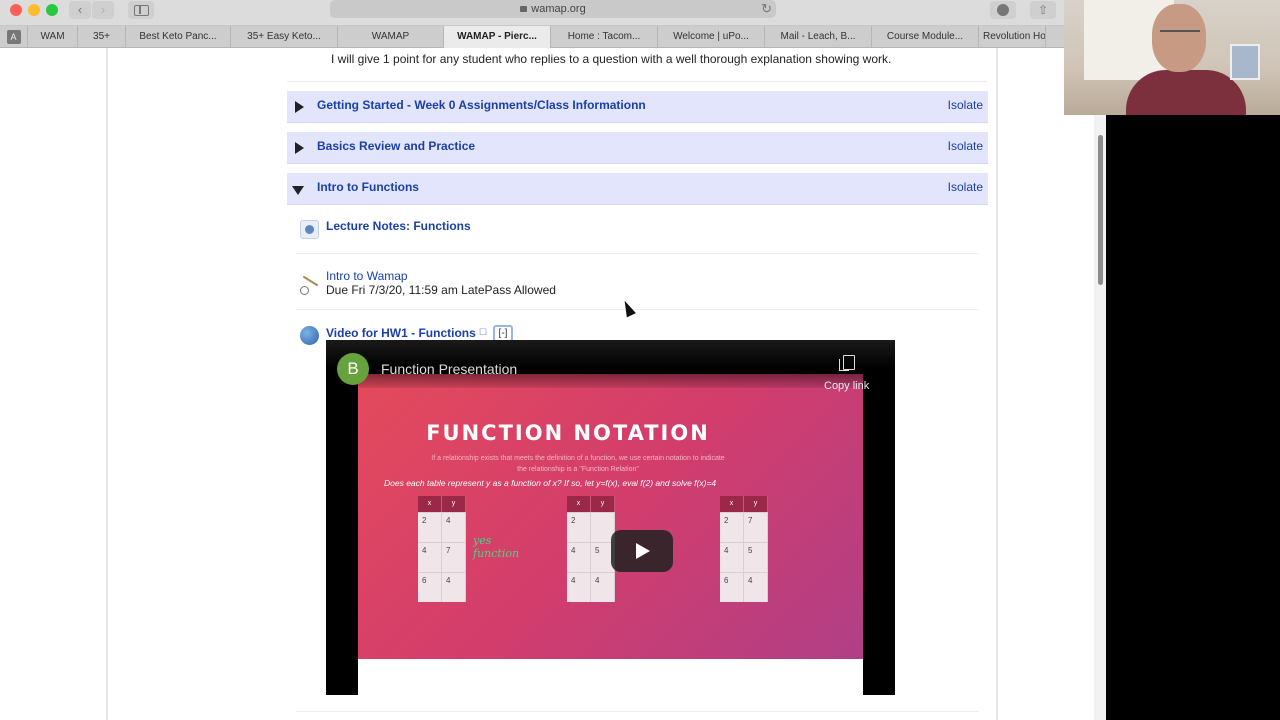 The image size is (1280, 720). What do you see at coordinates (298, 190) in the screenshot?
I see `collapse-arrow-icon` at bounding box center [298, 190].